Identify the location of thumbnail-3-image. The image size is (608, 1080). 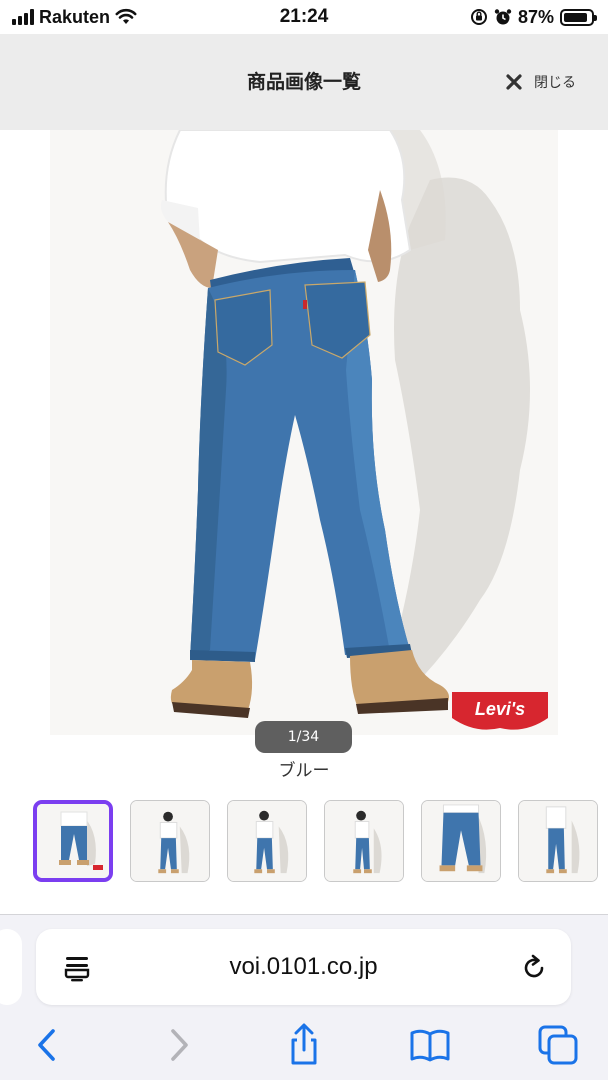
(267, 841).